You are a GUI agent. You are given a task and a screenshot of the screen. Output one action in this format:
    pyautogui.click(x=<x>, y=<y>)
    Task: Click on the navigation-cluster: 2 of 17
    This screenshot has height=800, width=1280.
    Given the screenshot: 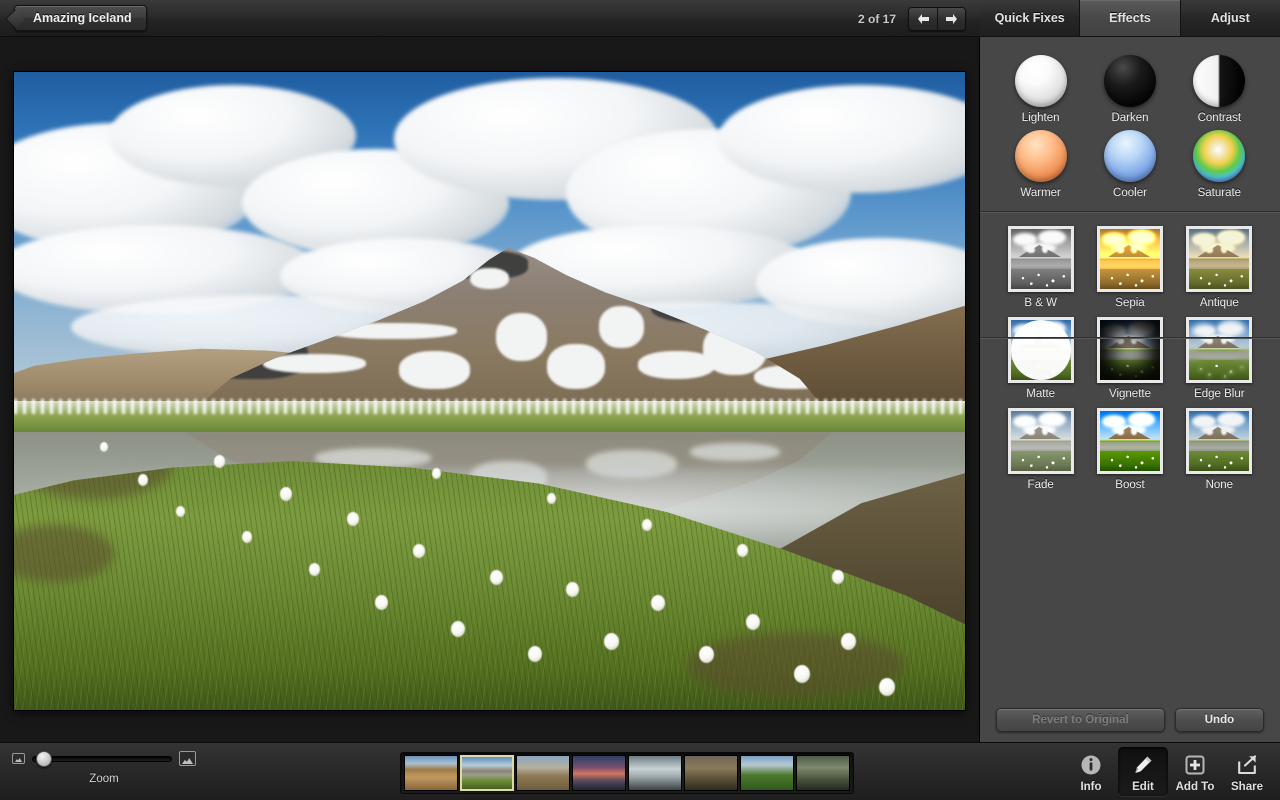 What is the action you would take?
    pyautogui.click(x=912, y=18)
    